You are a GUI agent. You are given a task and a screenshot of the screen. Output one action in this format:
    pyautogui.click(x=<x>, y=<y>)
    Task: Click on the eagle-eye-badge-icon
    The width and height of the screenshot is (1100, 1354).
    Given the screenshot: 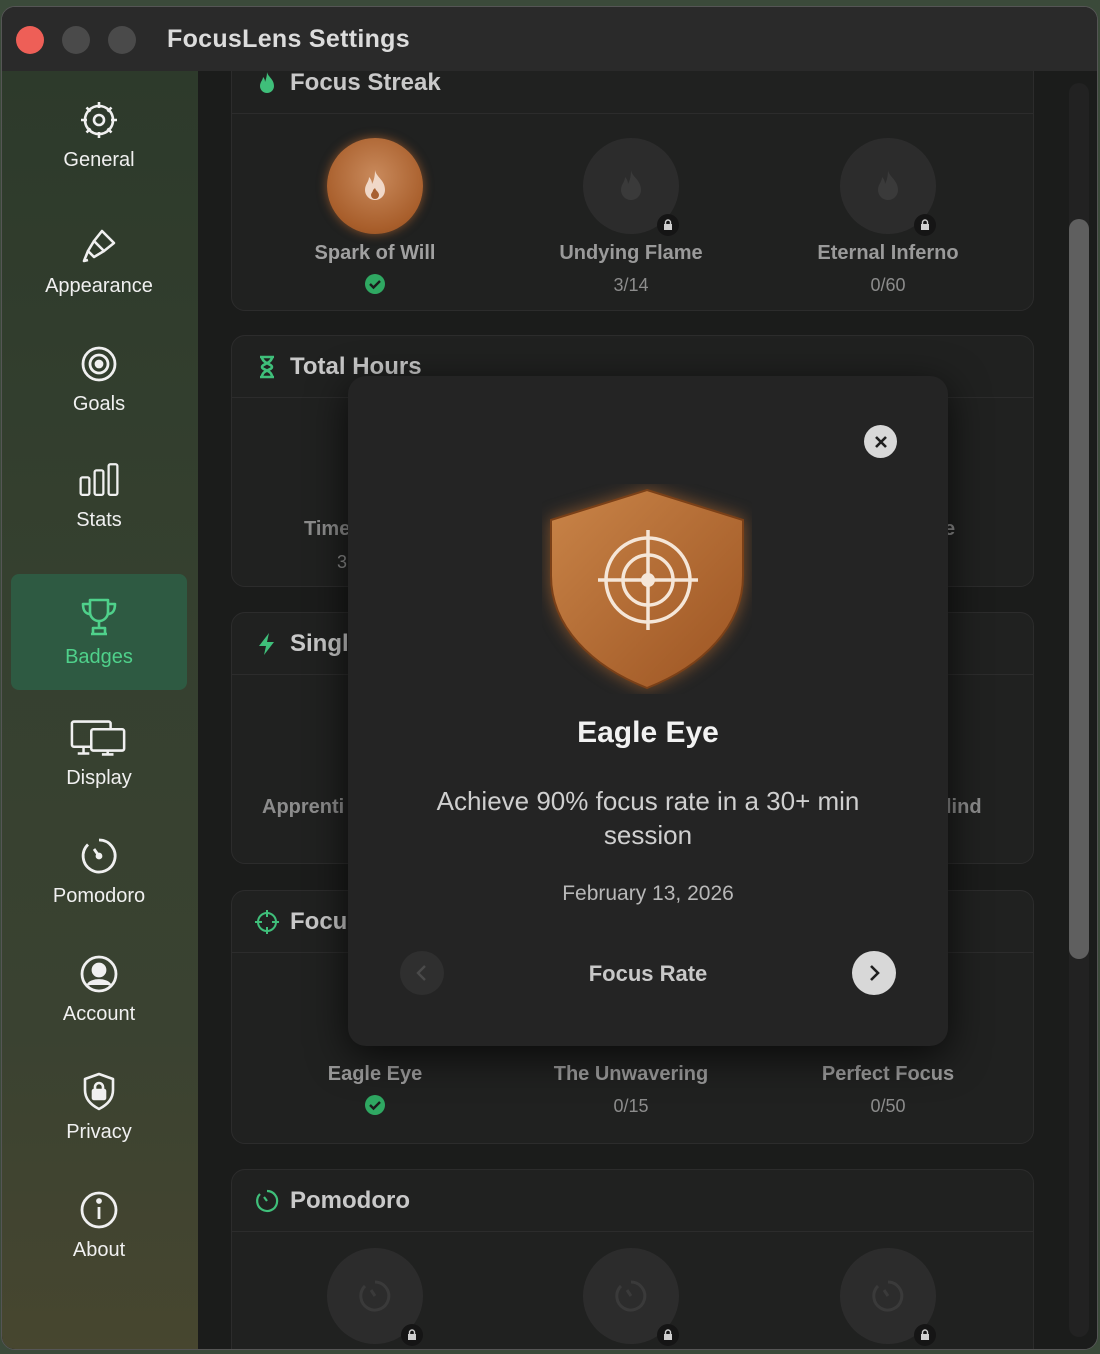 What is the action you would take?
    pyautogui.click(x=647, y=589)
    